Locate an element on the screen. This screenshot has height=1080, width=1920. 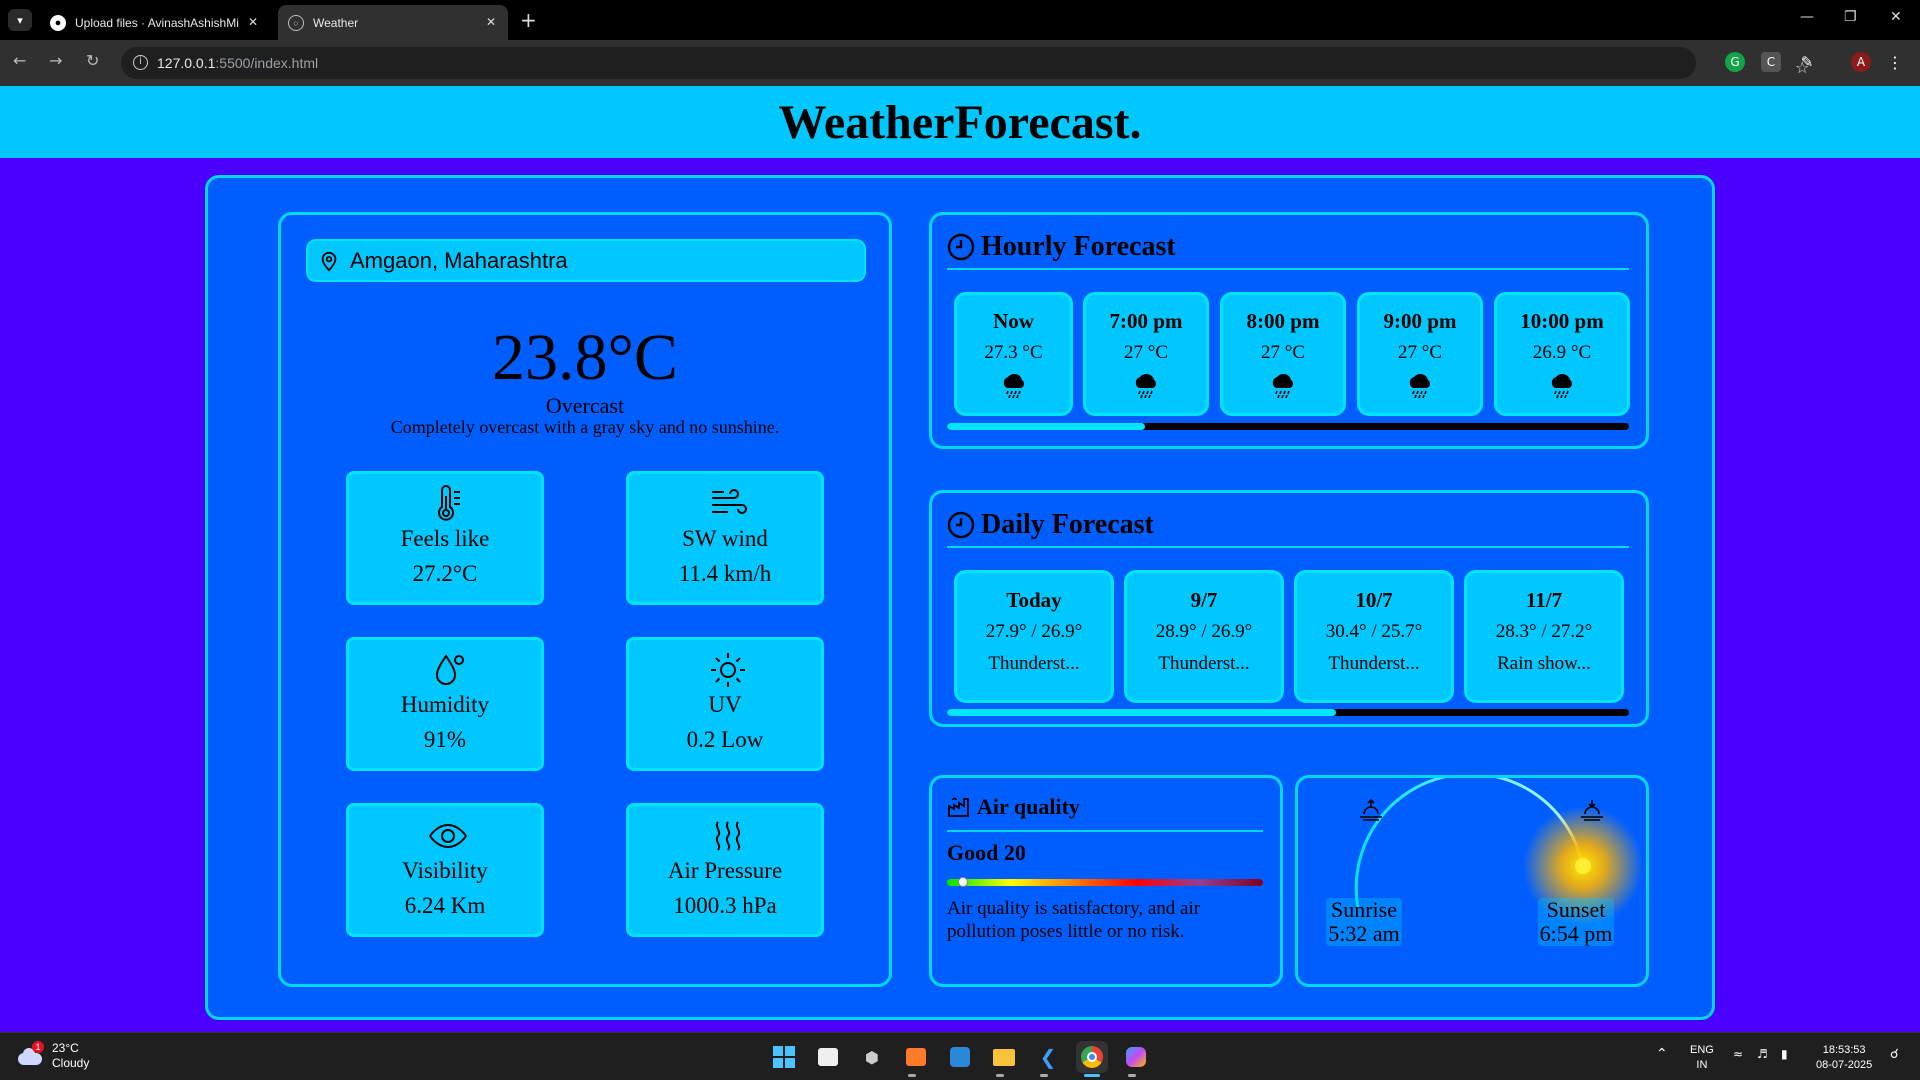
daily-day: 9/7 is located at coordinates (1204, 600).